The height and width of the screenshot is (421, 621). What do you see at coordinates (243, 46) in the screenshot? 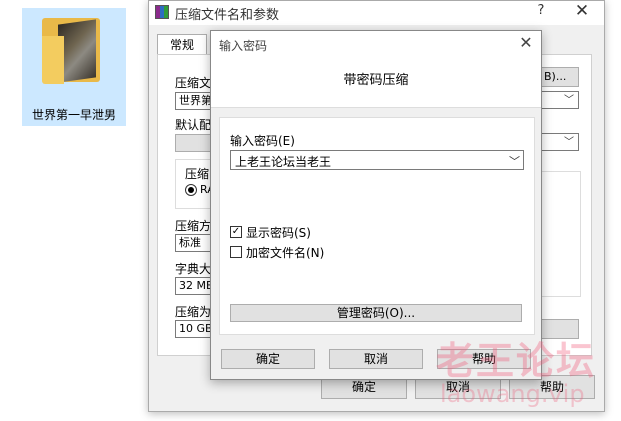
I see `password-dialog-title: 输入密码` at bounding box center [243, 46].